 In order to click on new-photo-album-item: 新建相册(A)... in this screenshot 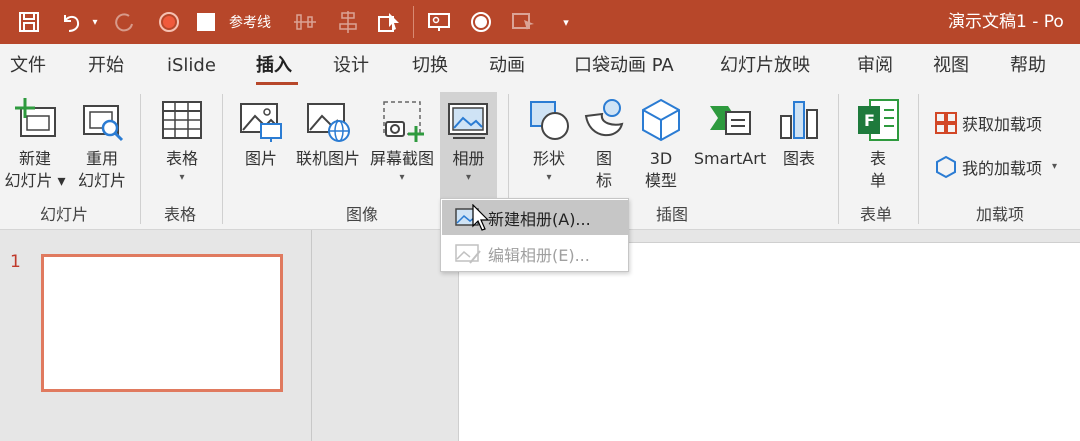, I will do `click(535, 217)`.